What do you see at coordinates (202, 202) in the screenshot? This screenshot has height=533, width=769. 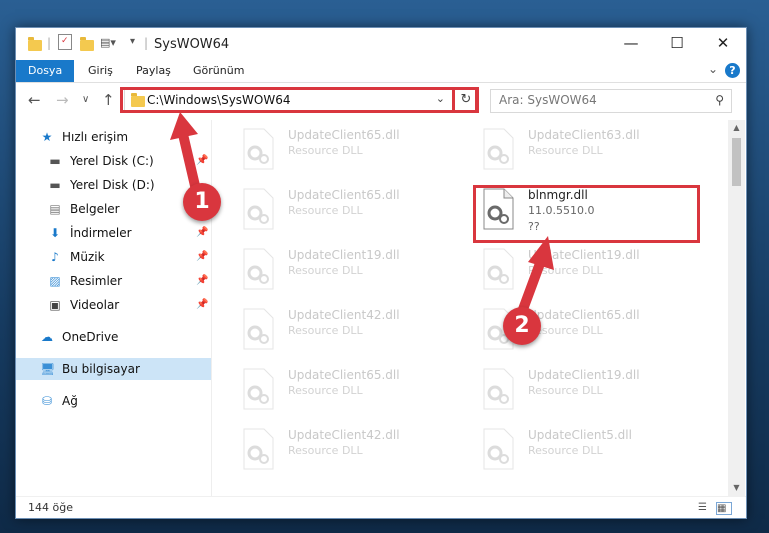 I see `step-1-callout: 1` at bounding box center [202, 202].